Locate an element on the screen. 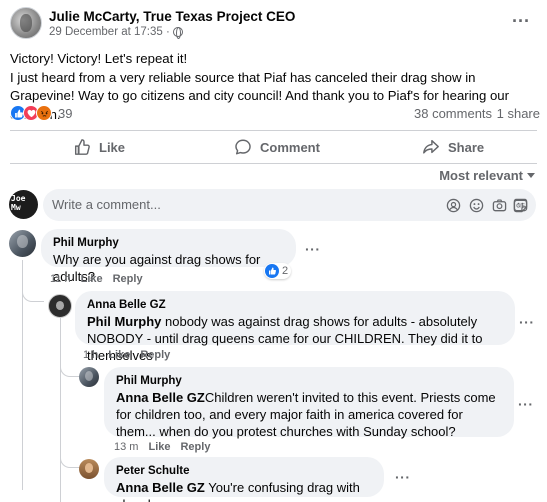  comment-bubble-icon is located at coordinates (243, 147).